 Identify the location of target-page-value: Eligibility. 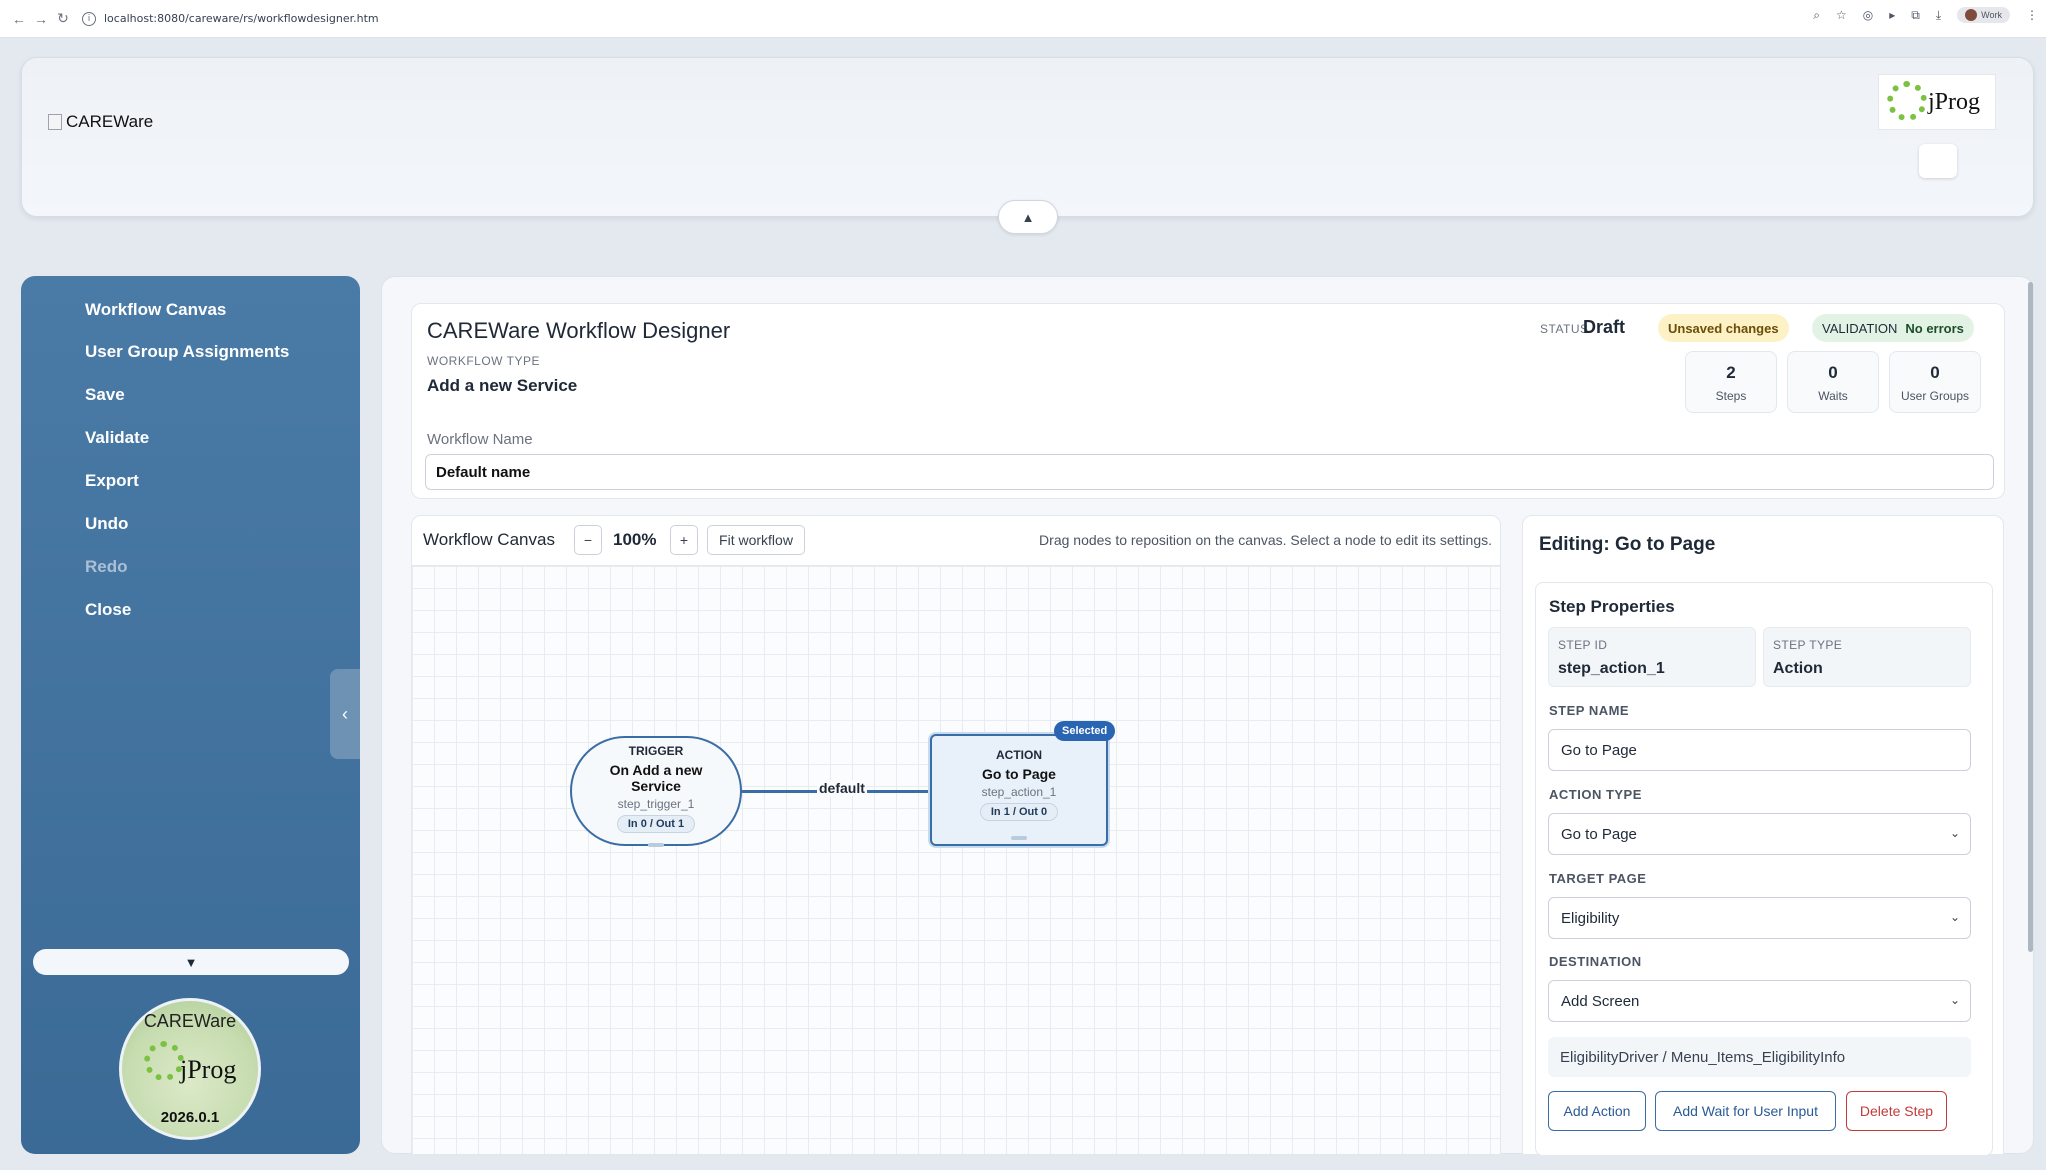
(1590, 918).